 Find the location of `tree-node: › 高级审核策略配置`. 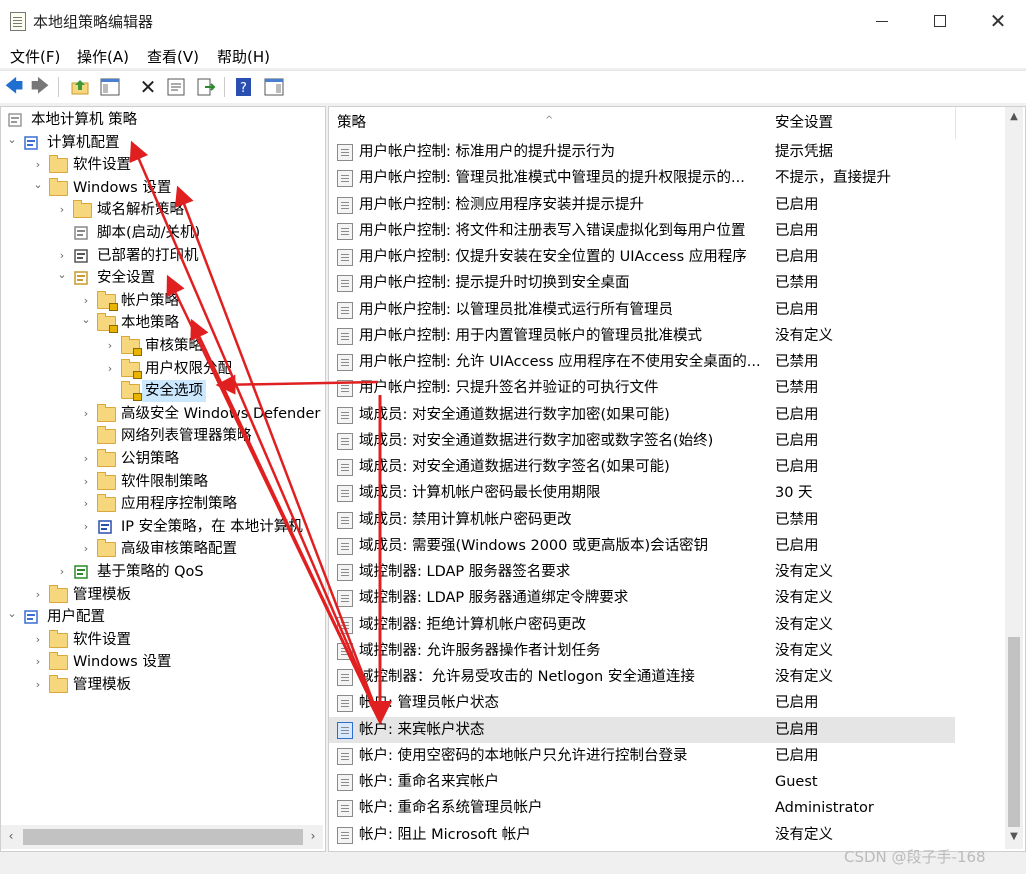

tree-node: › 高级审核策略配置 is located at coordinates (162, 549).